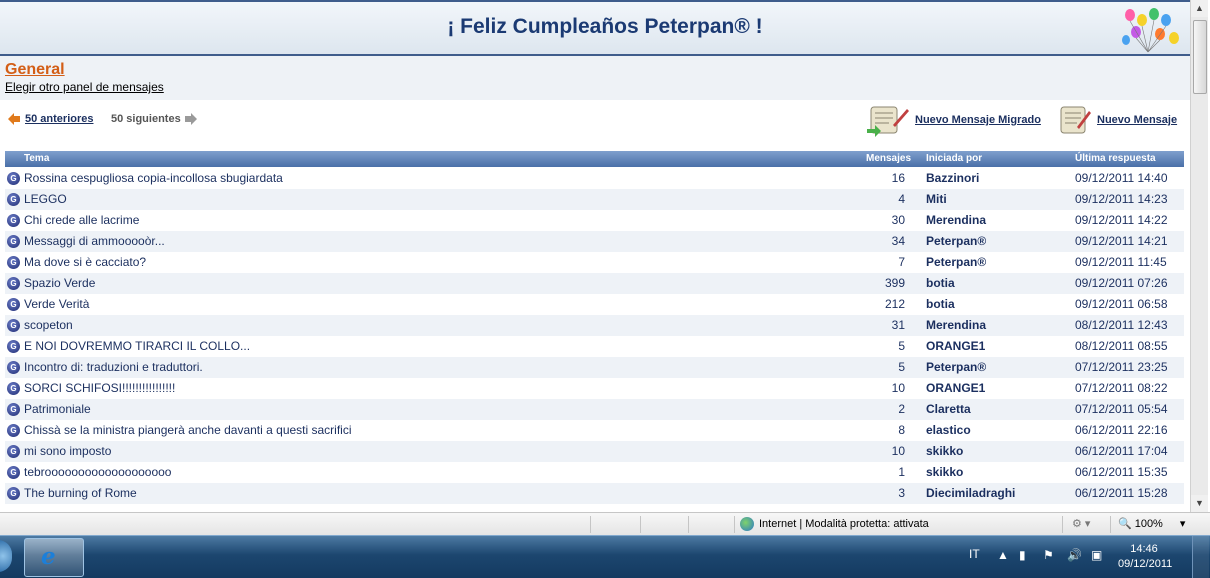  Describe the element at coordinates (844, 524) in the screenshot. I see `security-zone-label: Internet | Modalità protetta: attivata` at that location.